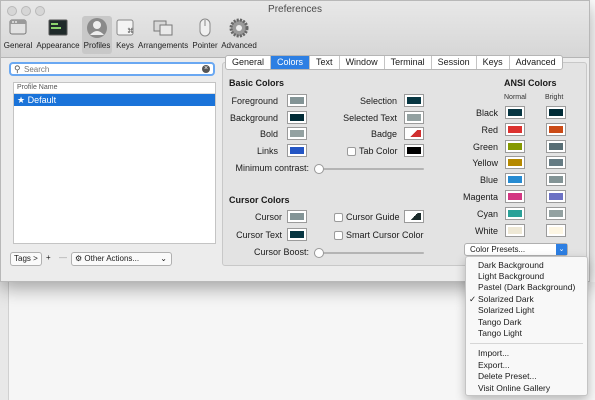 This screenshot has height=400, width=595. I want to click on ansi-green-normal-color-well, so click(515, 146).